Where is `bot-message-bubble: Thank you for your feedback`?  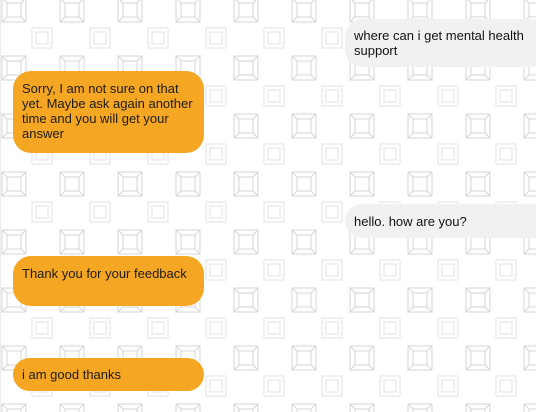
bot-message-bubble: Thank you for your feedback is located at coordinates (108, 281).